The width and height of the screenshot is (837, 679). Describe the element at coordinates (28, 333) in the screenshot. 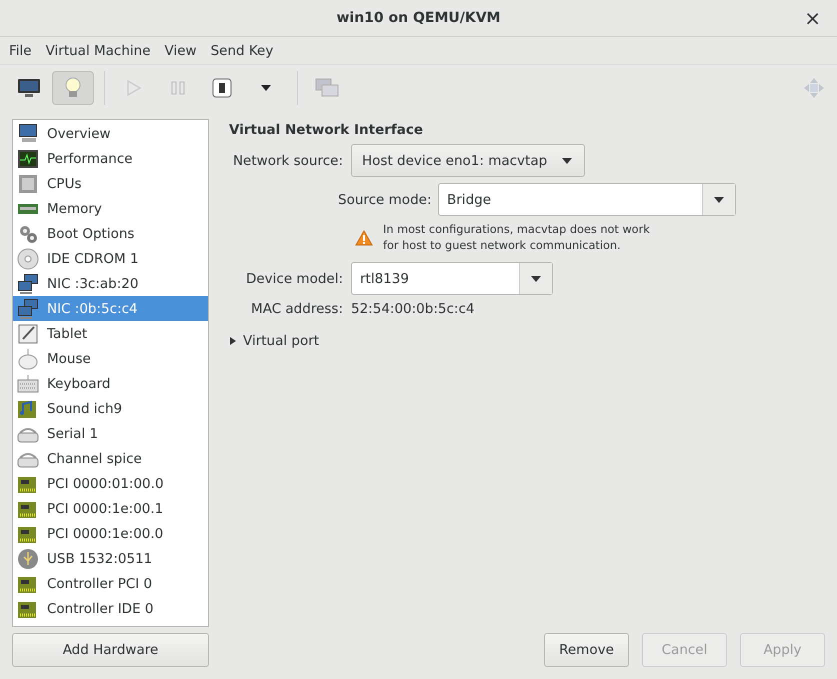

I see `tablet-icon` at that location.